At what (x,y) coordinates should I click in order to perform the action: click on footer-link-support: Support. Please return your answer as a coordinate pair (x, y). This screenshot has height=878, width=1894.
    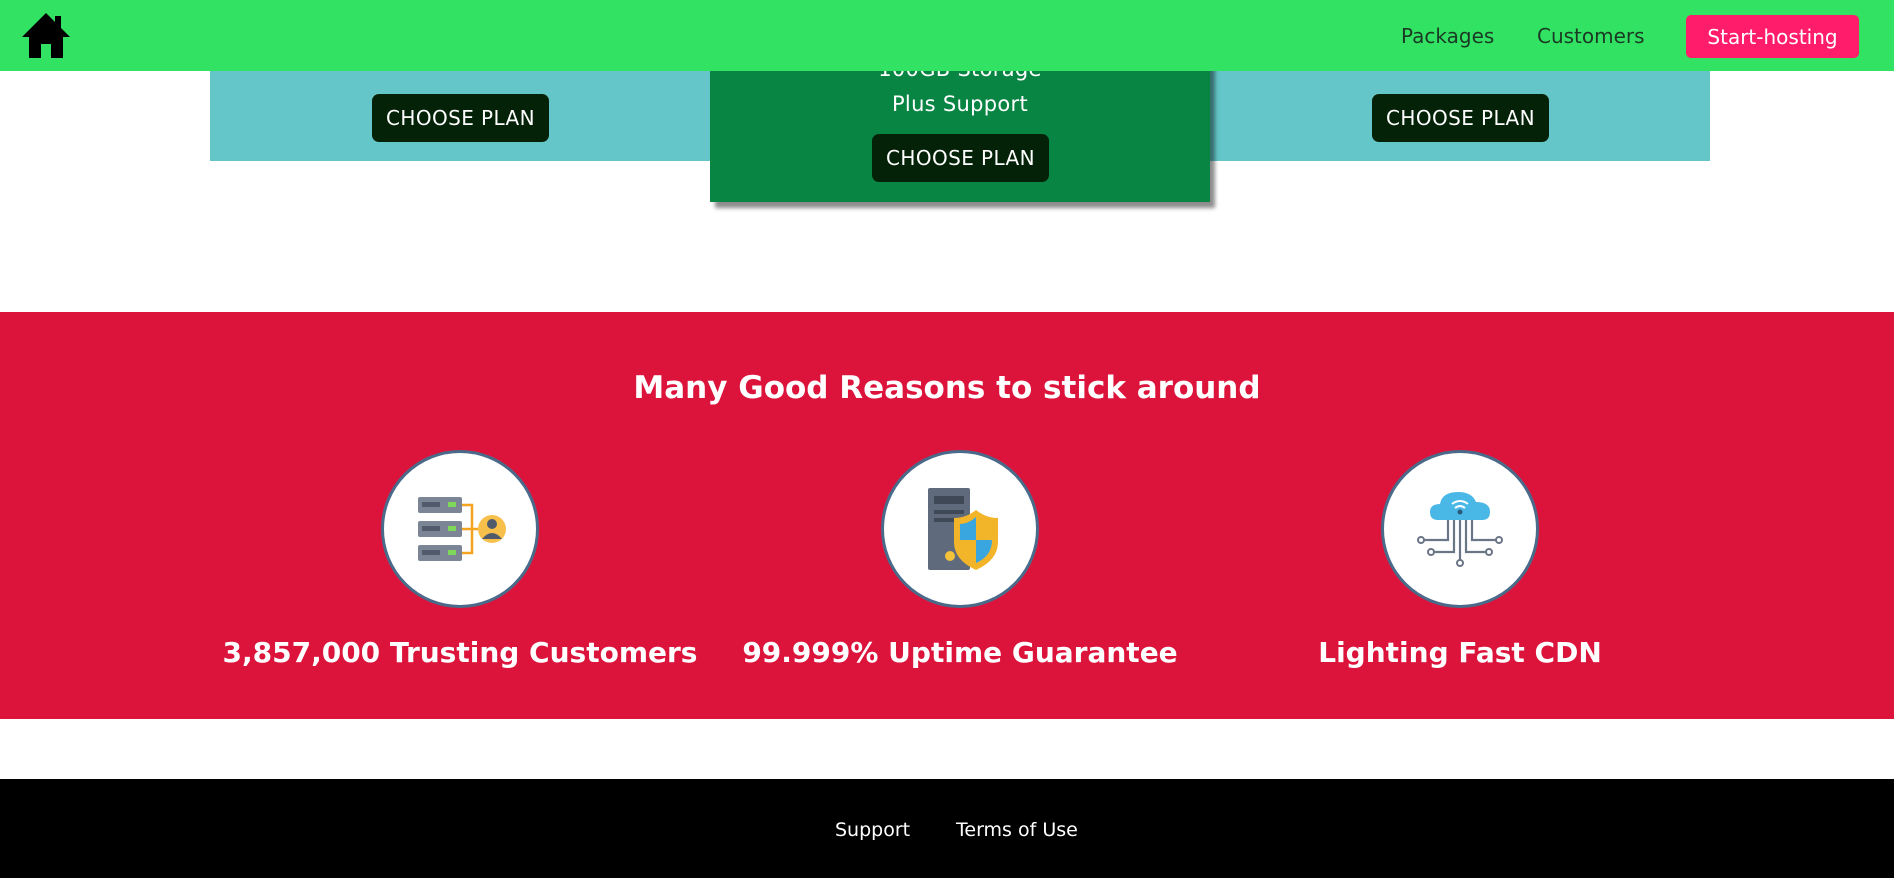
    Looking at the image, I should click on (872, 830).